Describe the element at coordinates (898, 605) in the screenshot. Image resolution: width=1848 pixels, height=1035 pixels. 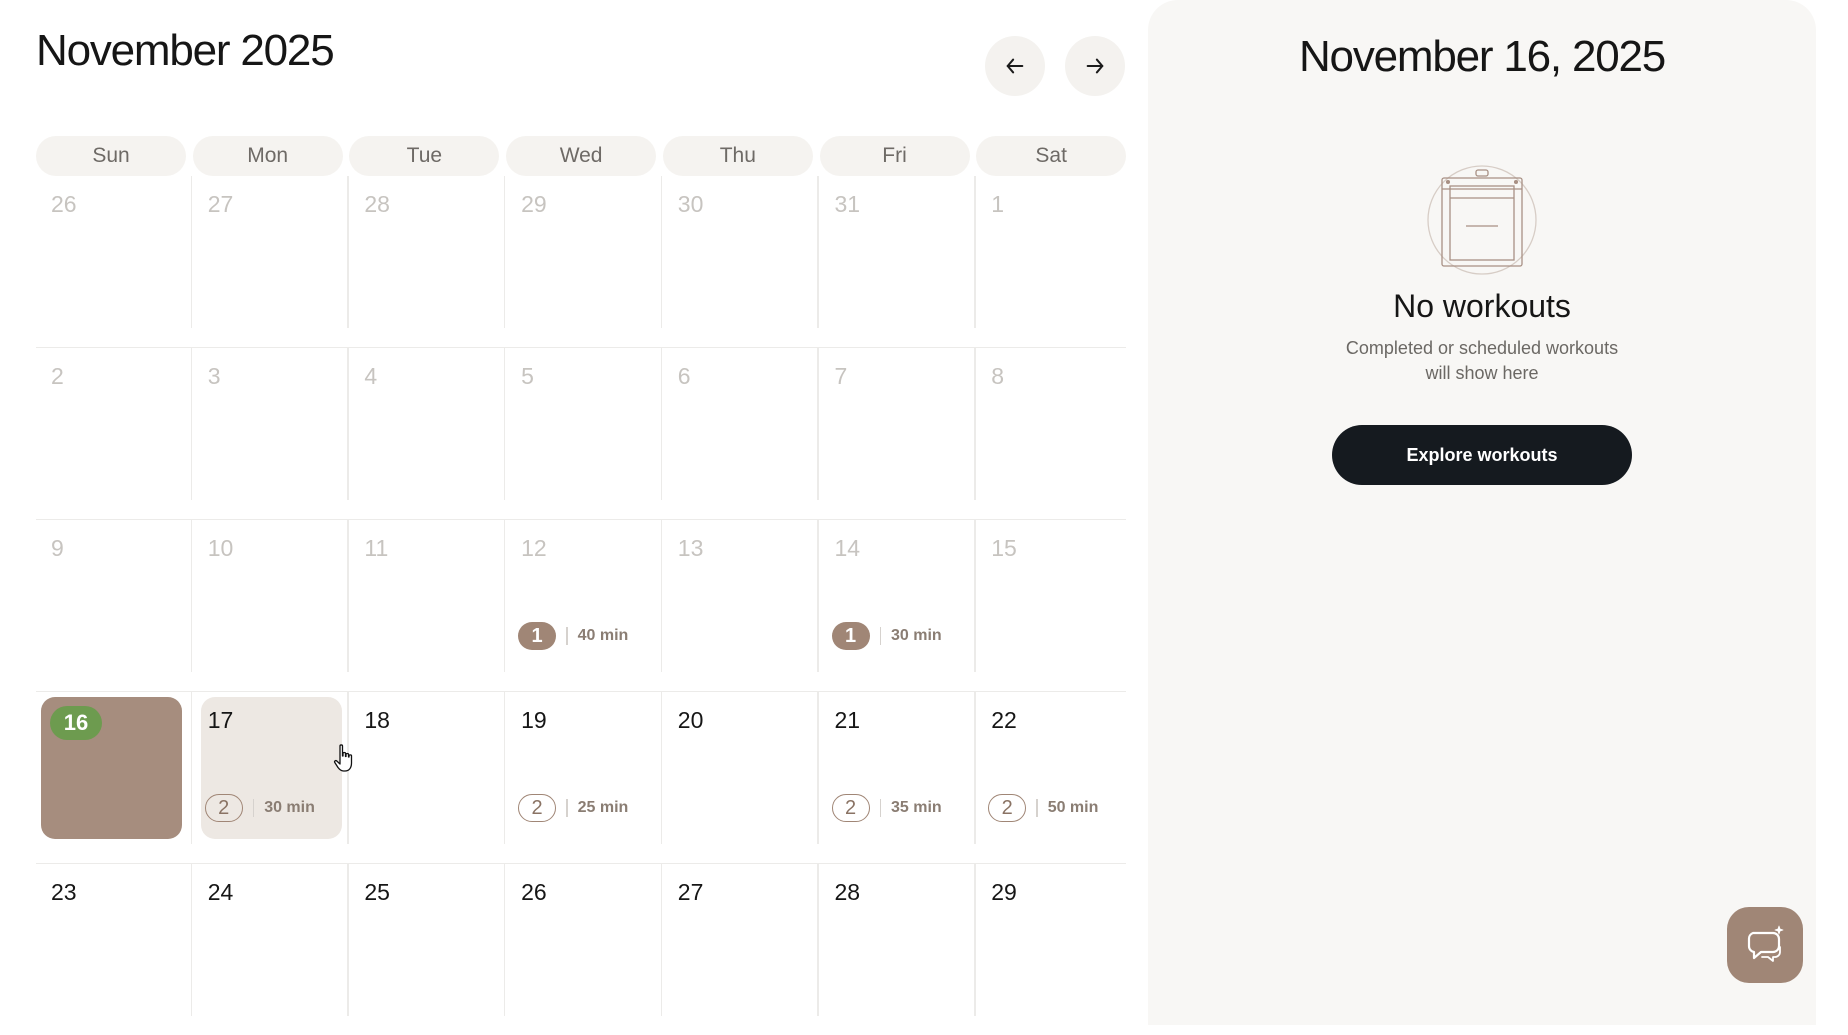
I see `calendar-day: 14 1 30 min` at that location.